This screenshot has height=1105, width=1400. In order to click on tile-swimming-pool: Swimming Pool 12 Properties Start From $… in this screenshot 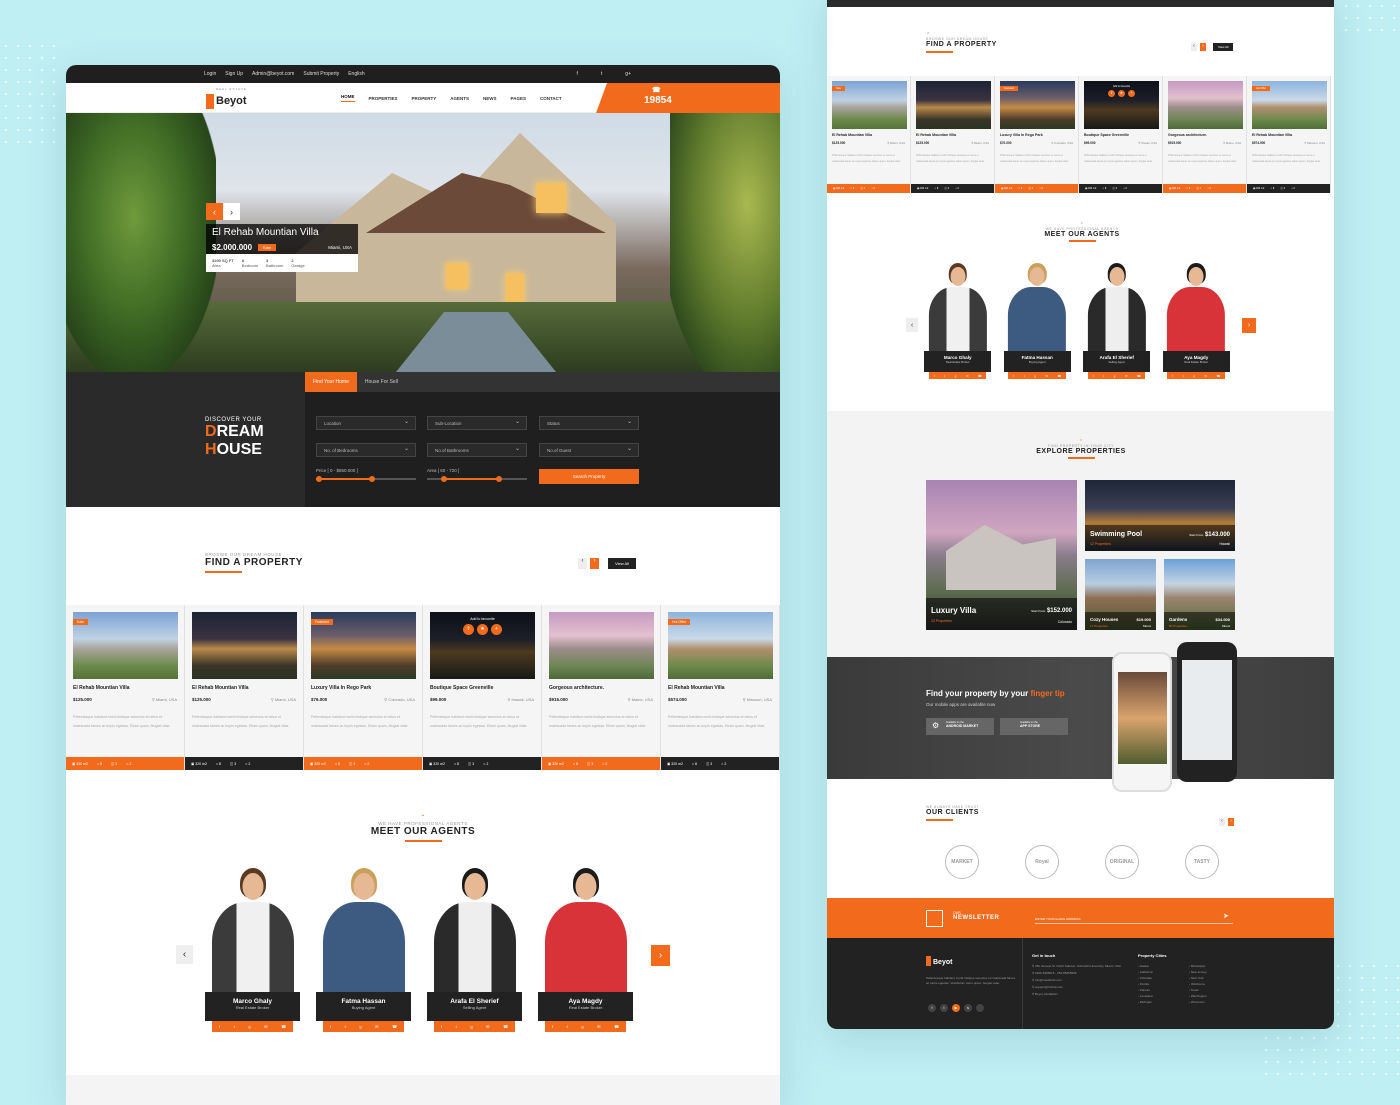, I will do `click(1160, 515)`.